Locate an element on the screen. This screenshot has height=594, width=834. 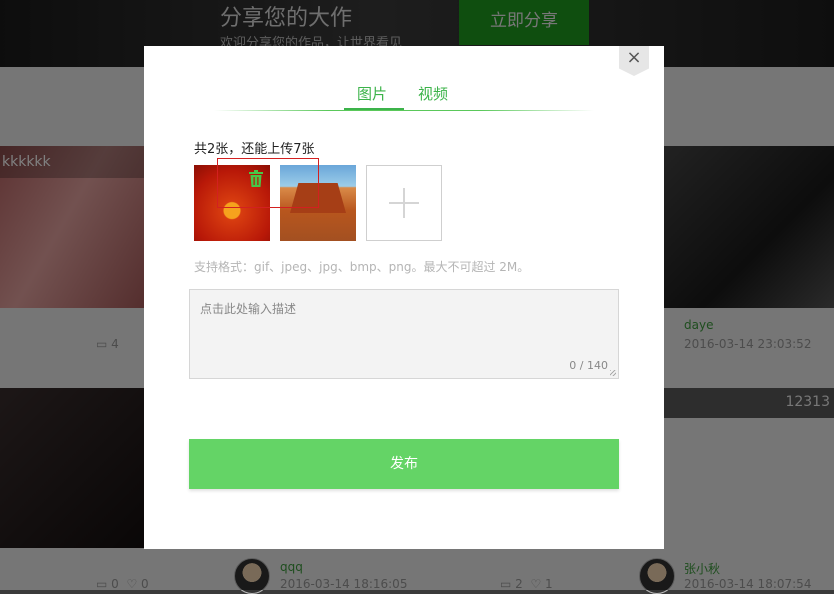
description-box: 0 / 140 is located at coordinates (404, 334).